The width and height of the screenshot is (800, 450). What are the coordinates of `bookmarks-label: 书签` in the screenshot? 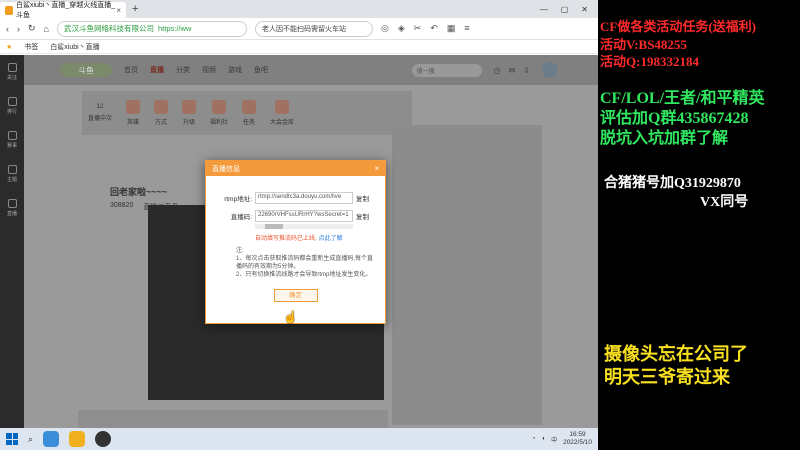 It's located at (31, 47).